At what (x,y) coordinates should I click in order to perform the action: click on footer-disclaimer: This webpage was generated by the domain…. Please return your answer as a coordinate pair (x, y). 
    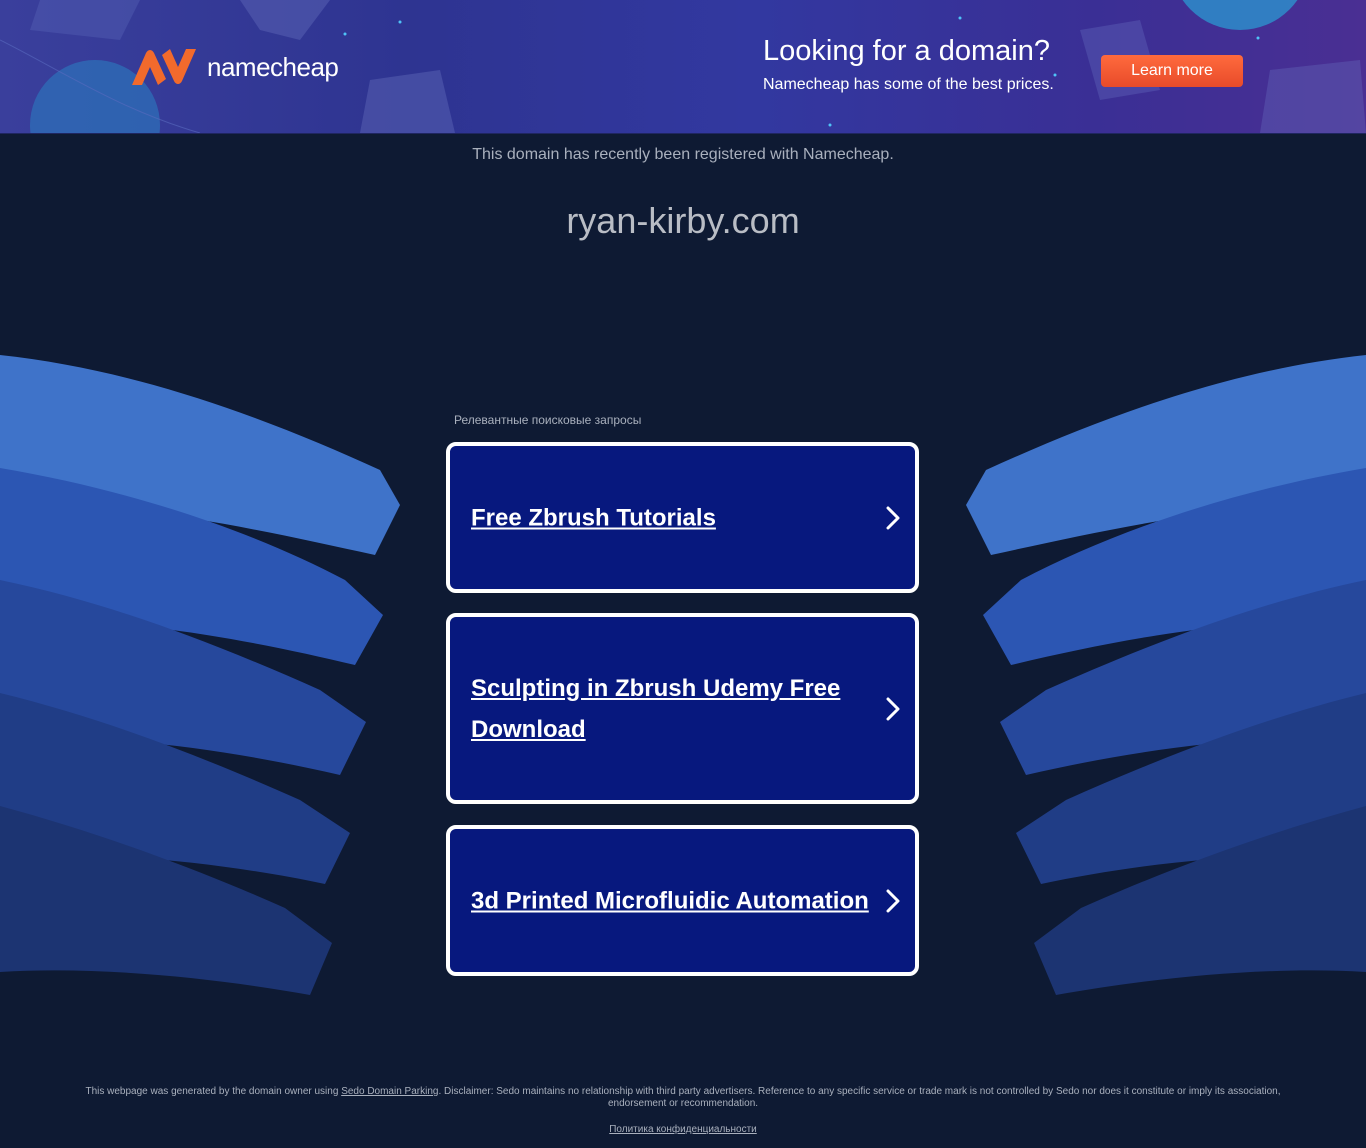
    Looking at the image, I should click on (683, 1098).